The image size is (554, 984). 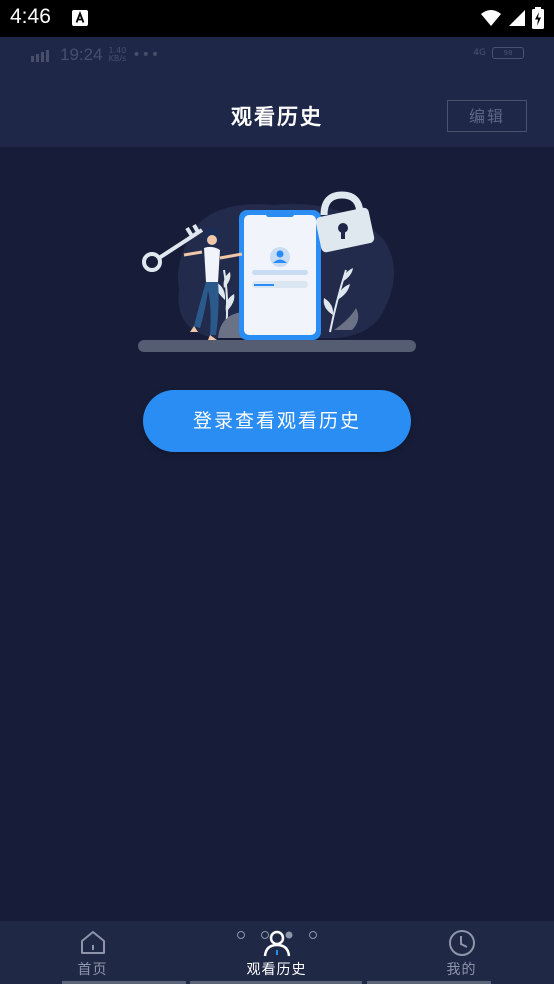 What do you see at coordinates (81, 54) in the screenshot?
I see `ghost-time: 19:24` at bounding box center [81, 54].